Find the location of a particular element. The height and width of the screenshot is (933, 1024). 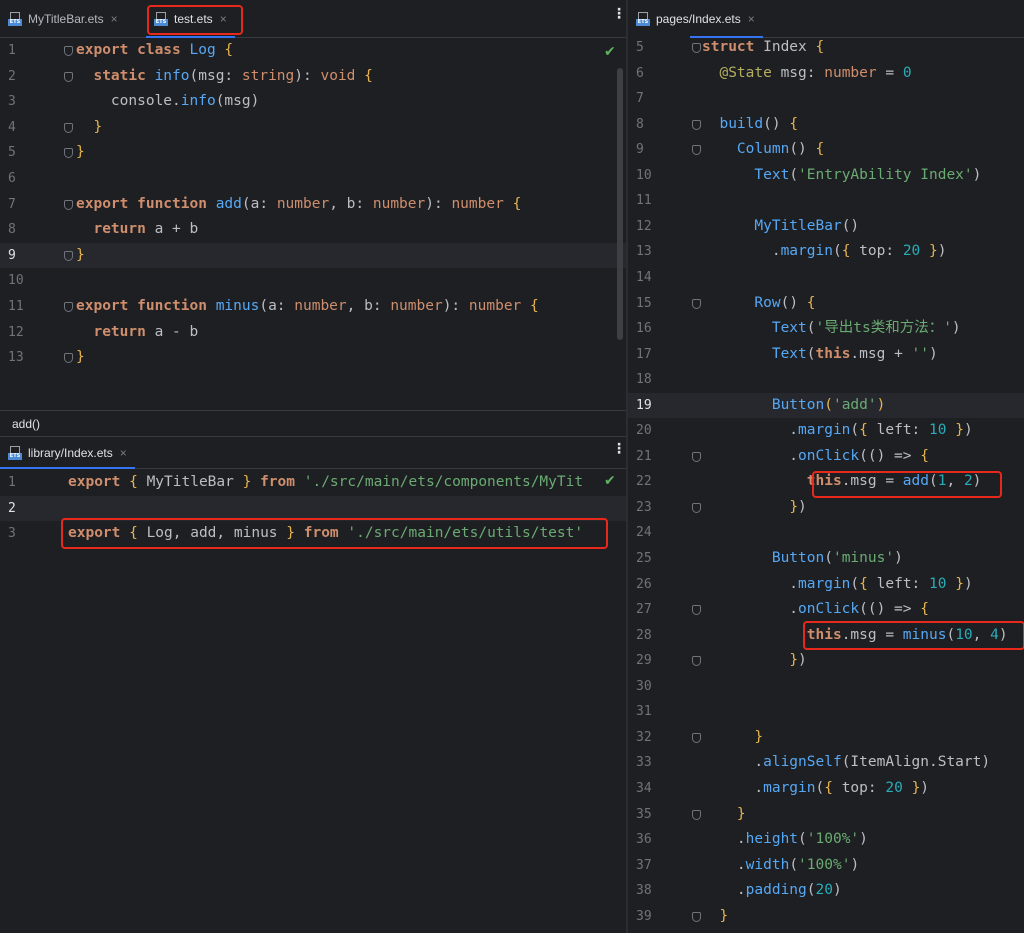

tab-bar-right: ETS pages/Index.ets × is located at coordinates (826, 19).